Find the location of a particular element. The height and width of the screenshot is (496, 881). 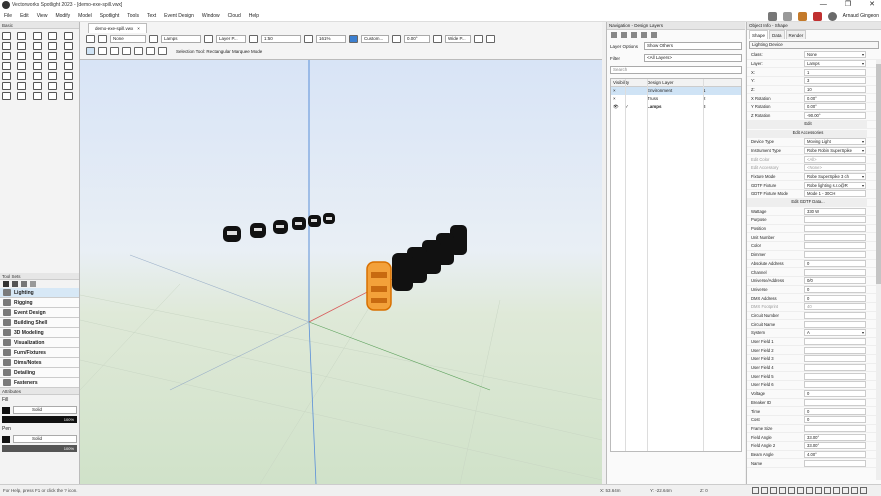

class-visibility-icon is located at coordinates (102, 39).